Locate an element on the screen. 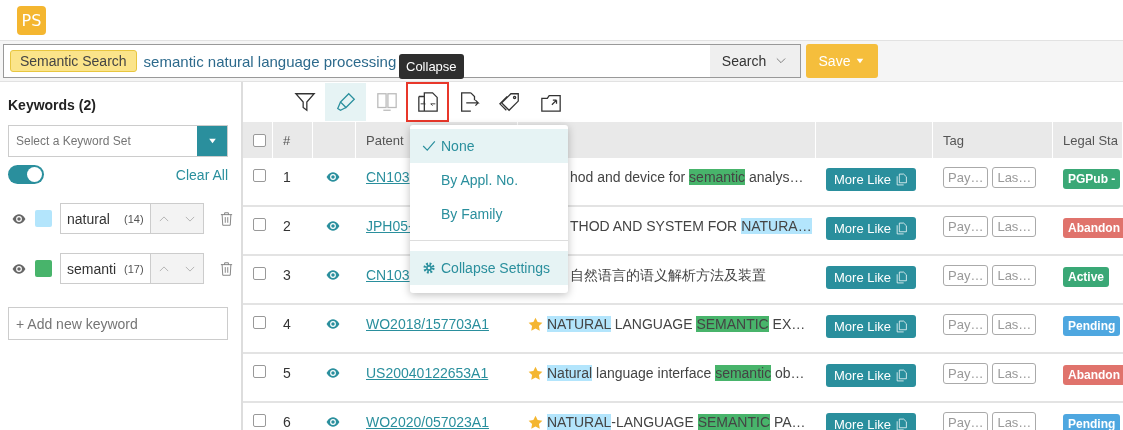 The image size is (1123, 430). patent-link: WO2018/157703A1 is located at coordinates (427, 324).